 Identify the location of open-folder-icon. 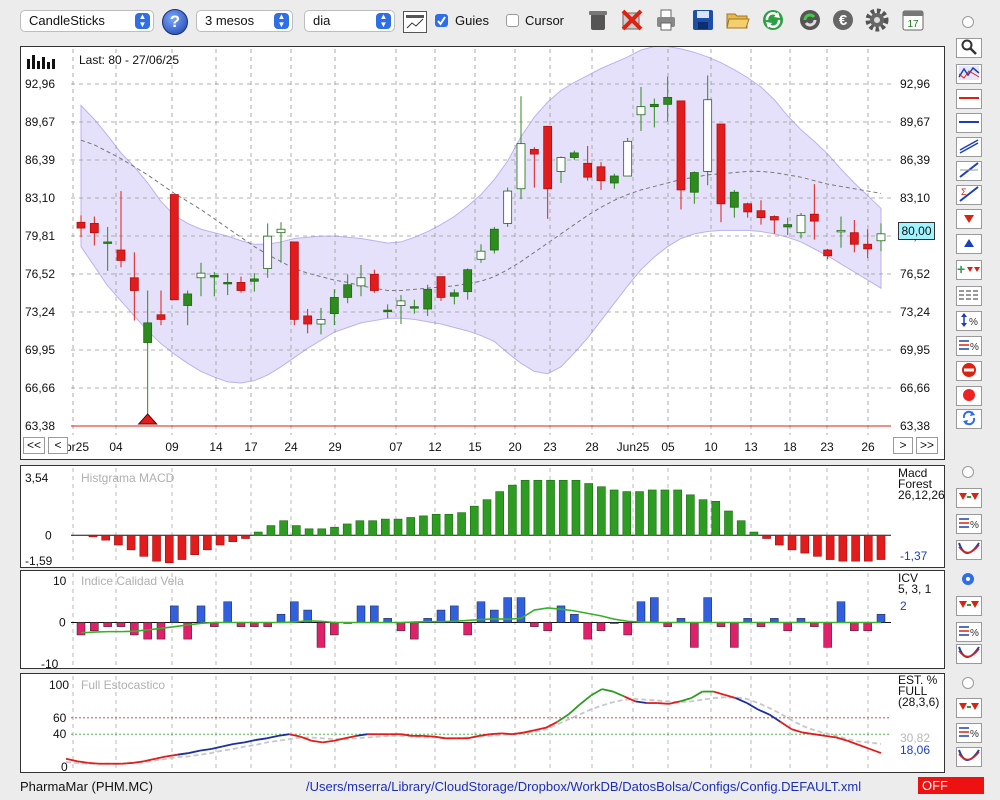
(738, 20).